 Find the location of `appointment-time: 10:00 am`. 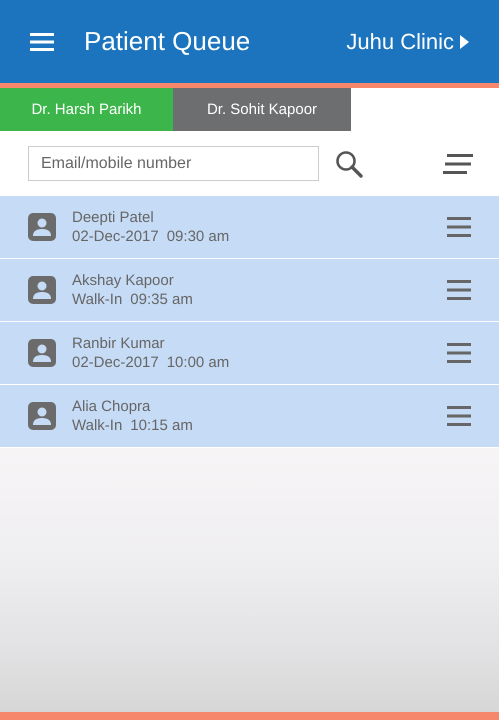

appointment-time: 10:00 am is located at coordinates (198, 362).